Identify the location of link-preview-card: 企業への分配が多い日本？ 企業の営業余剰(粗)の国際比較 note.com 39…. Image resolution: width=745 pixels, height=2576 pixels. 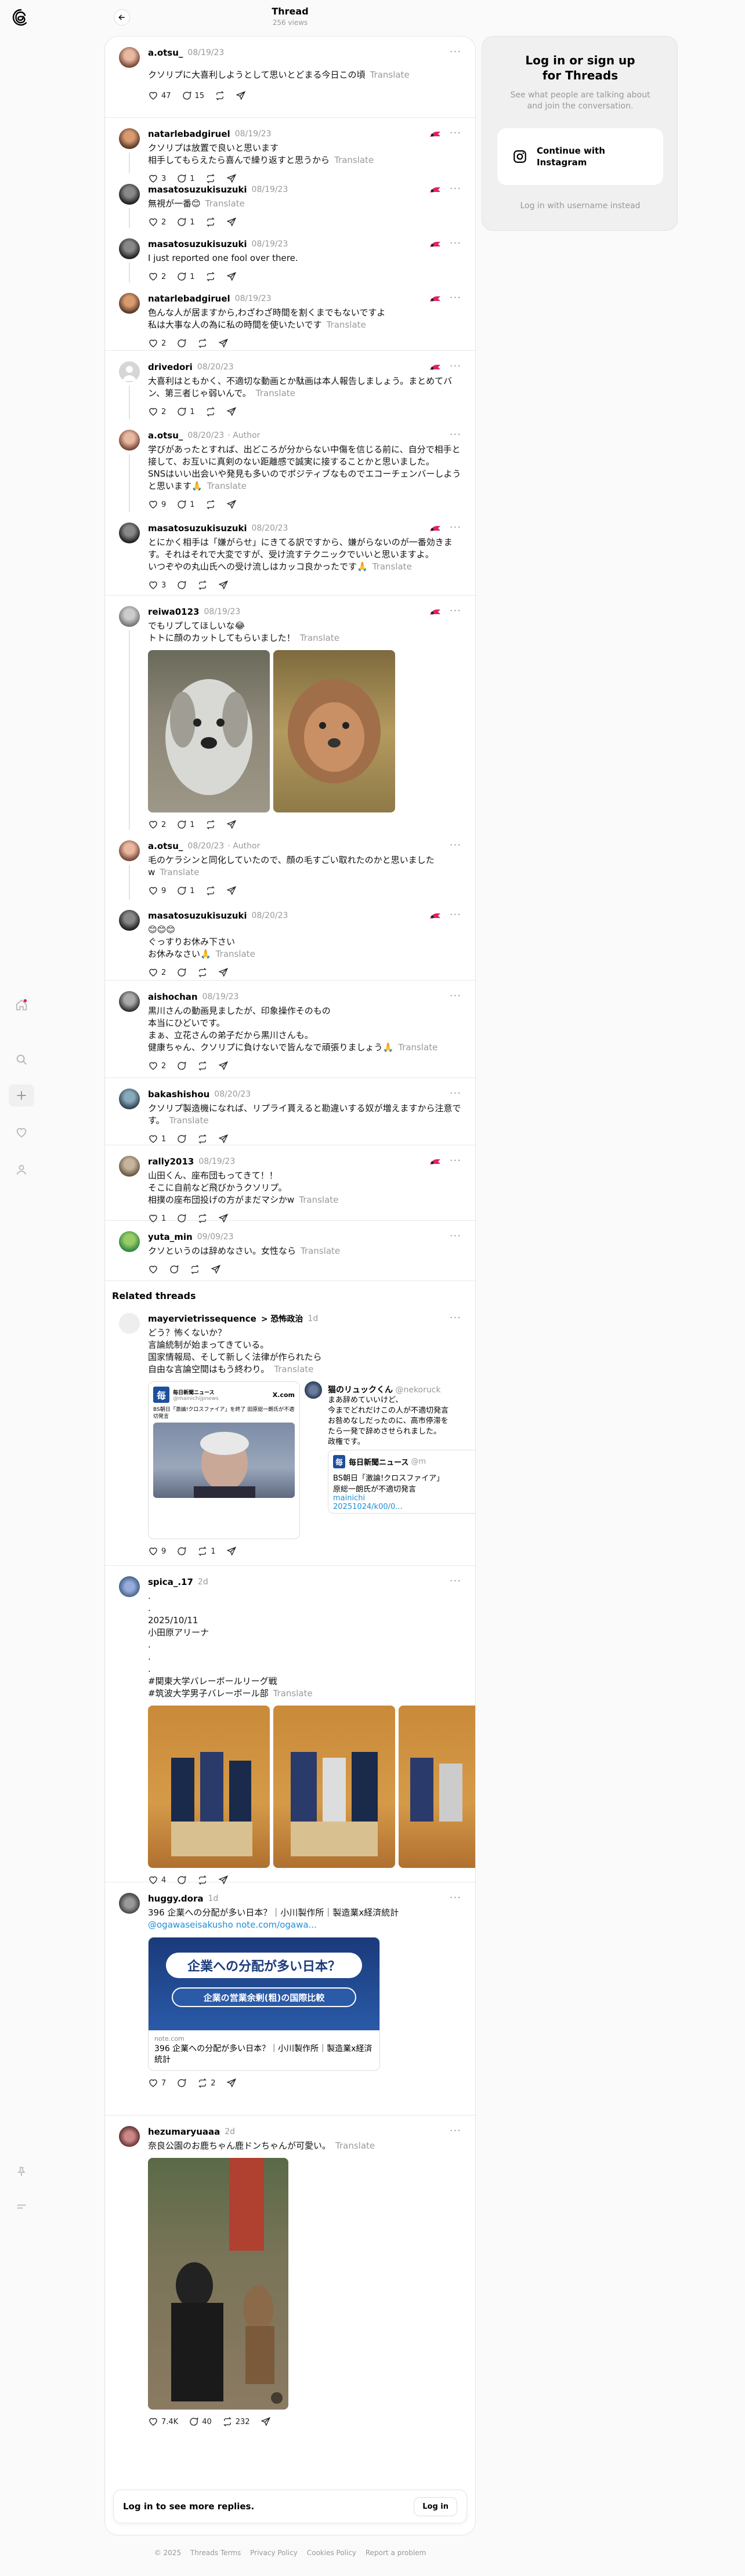
(264, 2004).